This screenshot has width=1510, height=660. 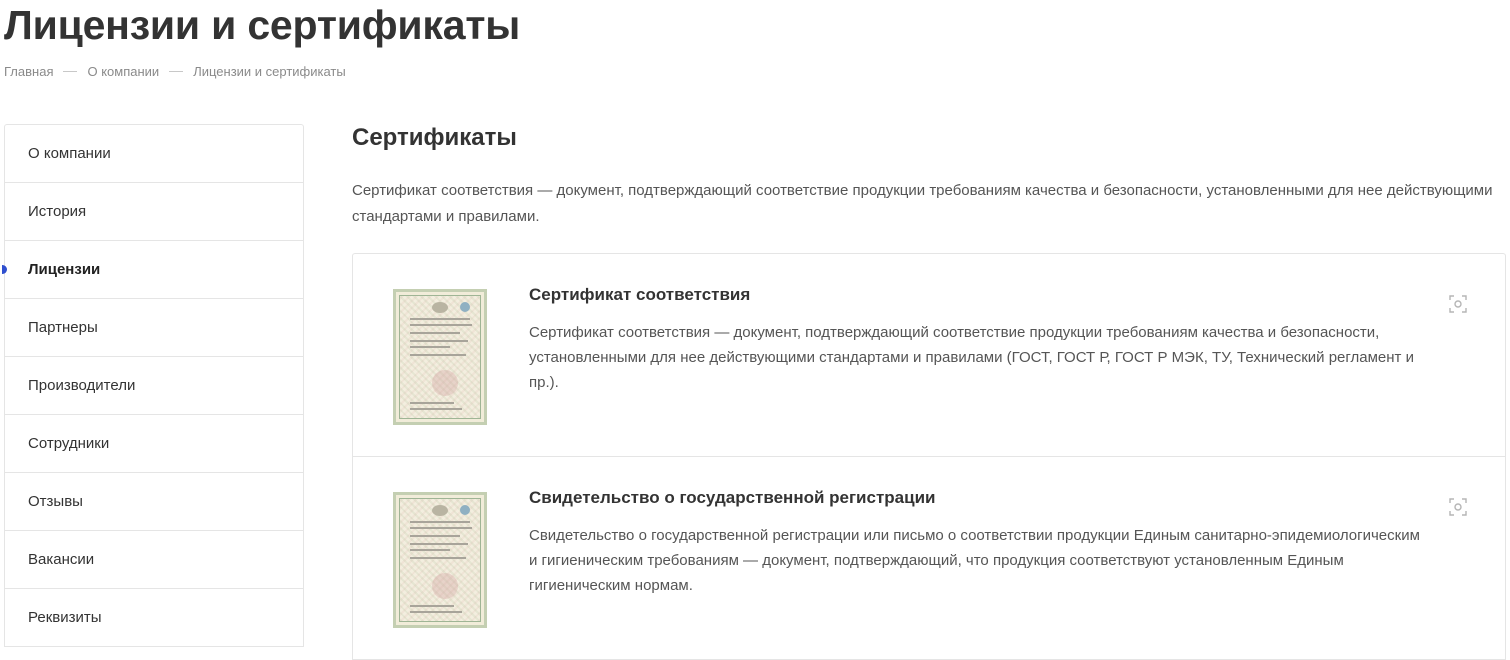 I want to click on sidebar-item-reviews: Отзывы, so click(x=154, y=502).